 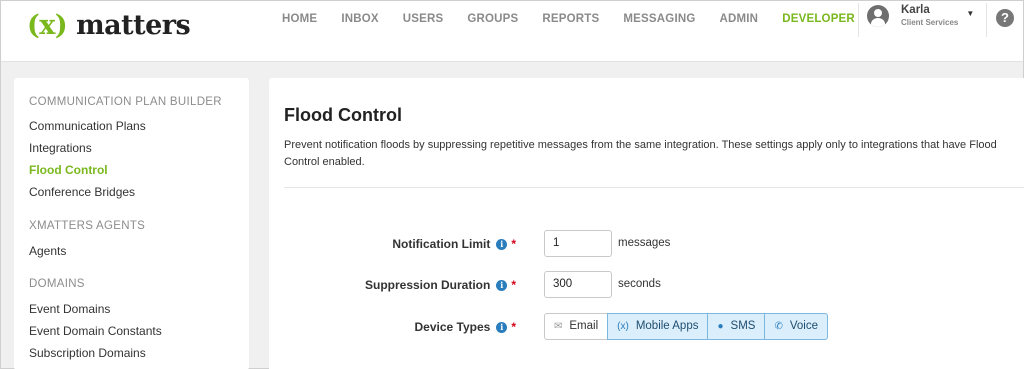 I want to click on sidebar-section-title: DOMAINS, so click(x=57, y=284).